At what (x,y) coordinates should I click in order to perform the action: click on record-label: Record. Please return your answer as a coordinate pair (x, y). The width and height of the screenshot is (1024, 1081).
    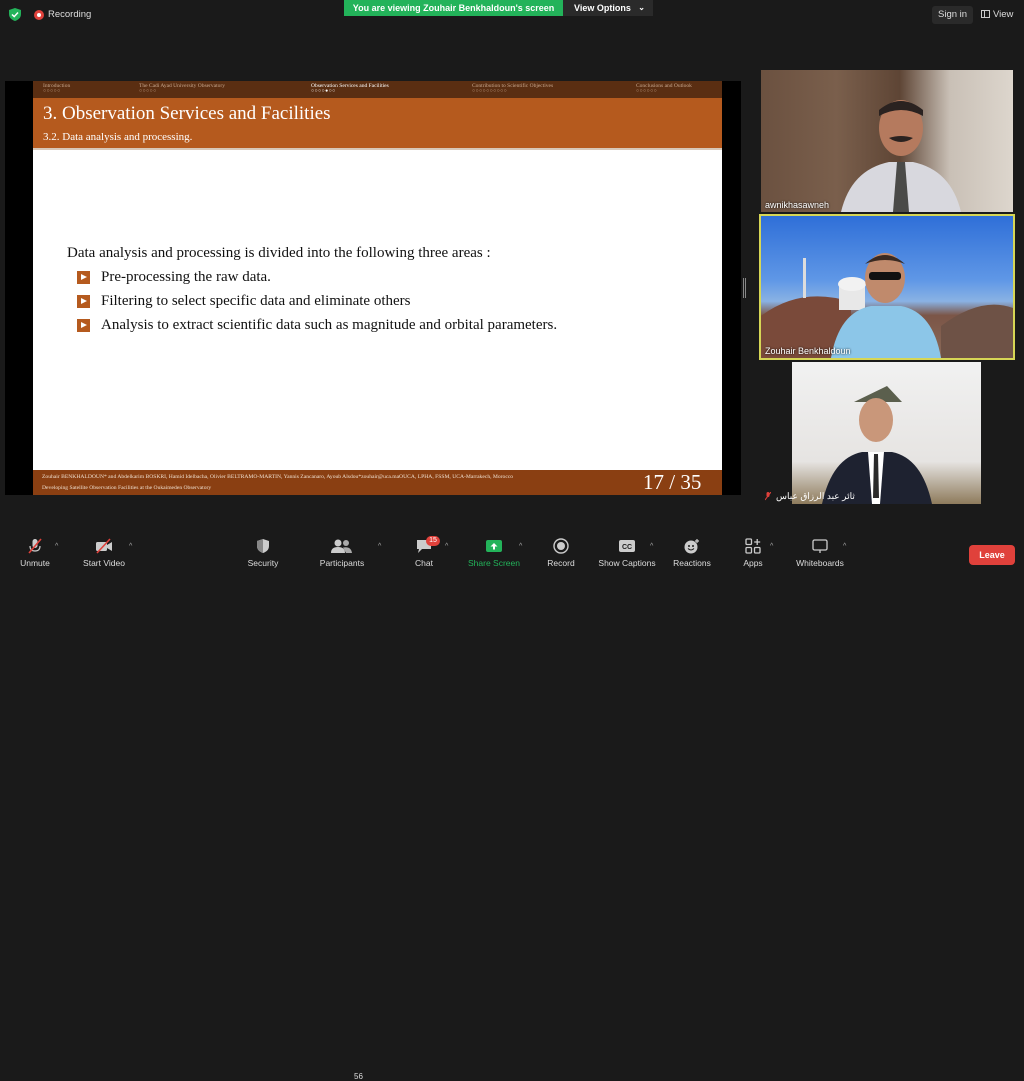
    Looking at the image, I should click on (561, 563).